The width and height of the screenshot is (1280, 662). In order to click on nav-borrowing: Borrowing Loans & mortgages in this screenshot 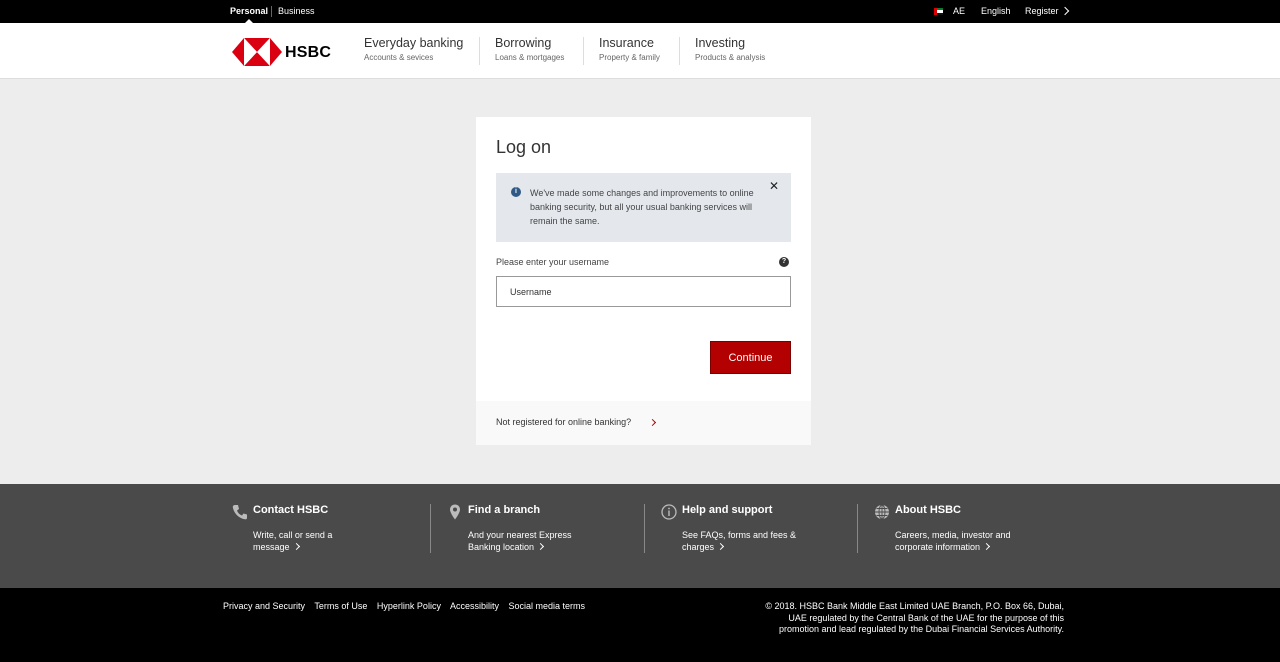, I will do `click(529, 52)`.